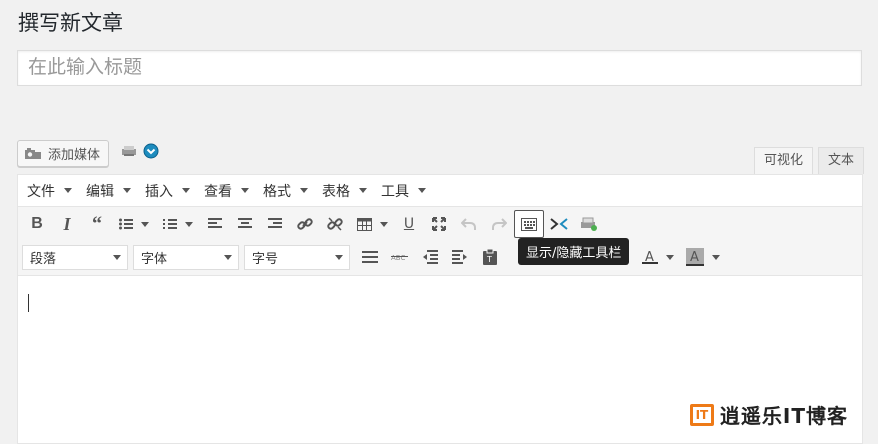  I want to click on menu-edit: 编辑, so click(108, 190).